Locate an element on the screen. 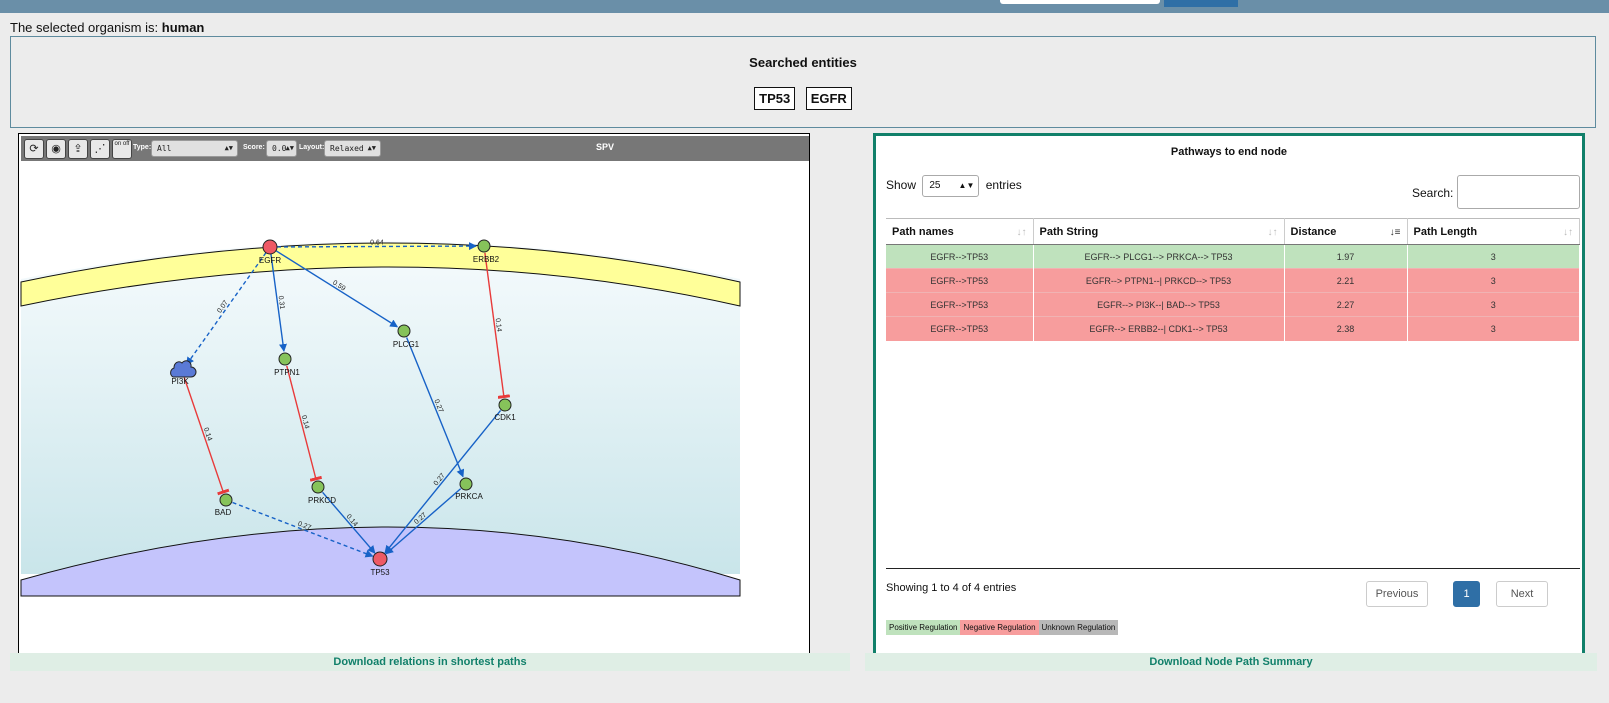 The image size is (1609, 703). download-node-summary-link: Download Node Path Summary is located at coordinates (1231, 662).